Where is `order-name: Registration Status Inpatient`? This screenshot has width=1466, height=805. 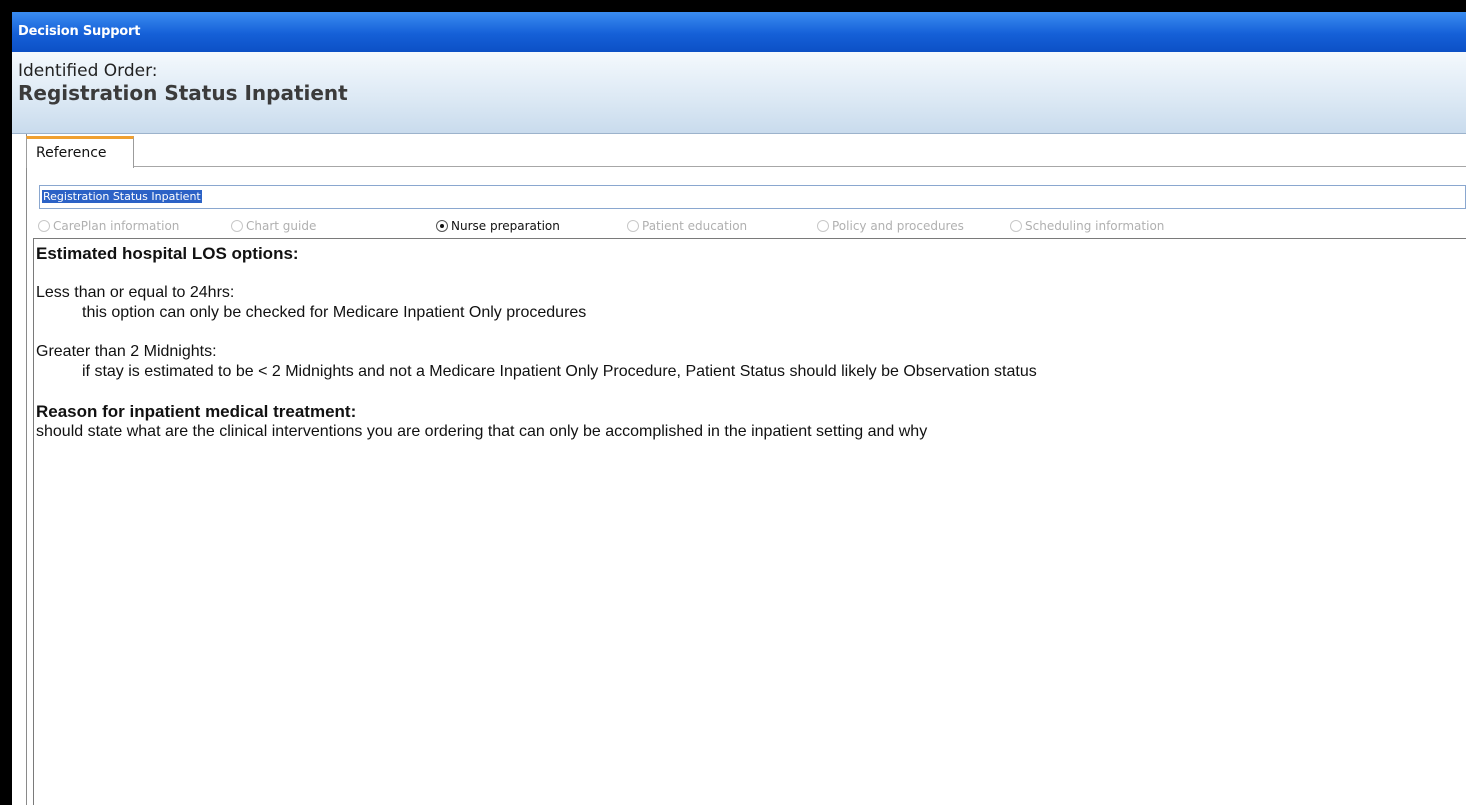
order-name: Registration Status Inpatient is located at coordinates (183, 93).